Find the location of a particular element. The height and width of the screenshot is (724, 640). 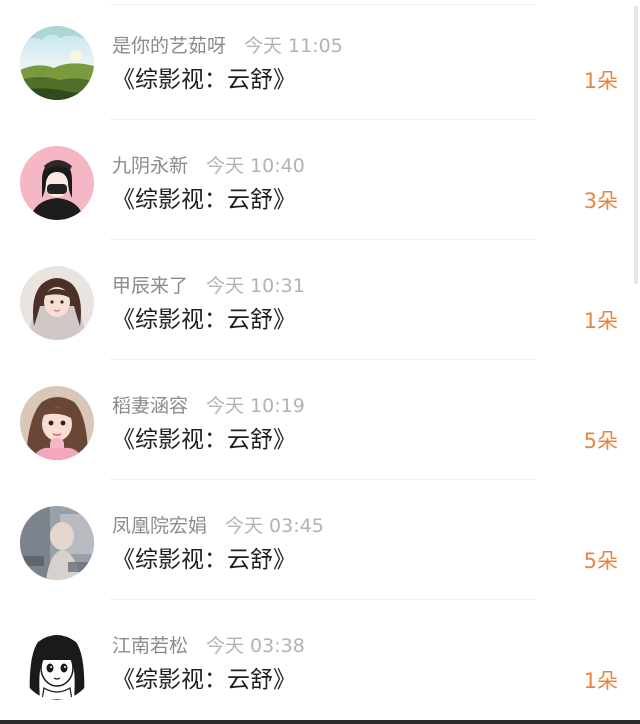

timestamp: 今天 03:45 is located at coordinates (274, 526).